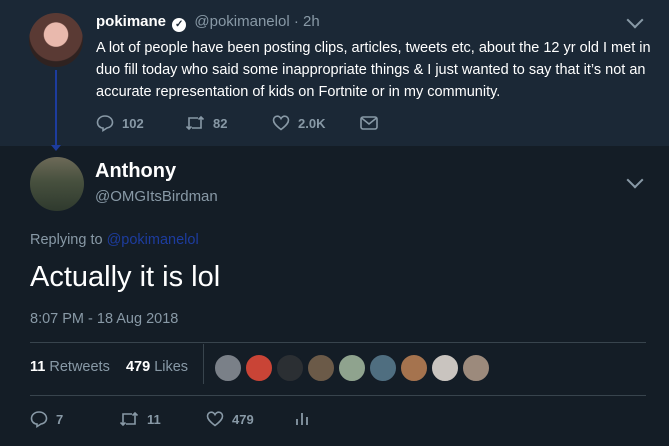 This screenshot has width=669, height=446. Describe the element at coordinates (311, 21) in the screenshot. I see `tweet-timestamp: 2h` at that location.